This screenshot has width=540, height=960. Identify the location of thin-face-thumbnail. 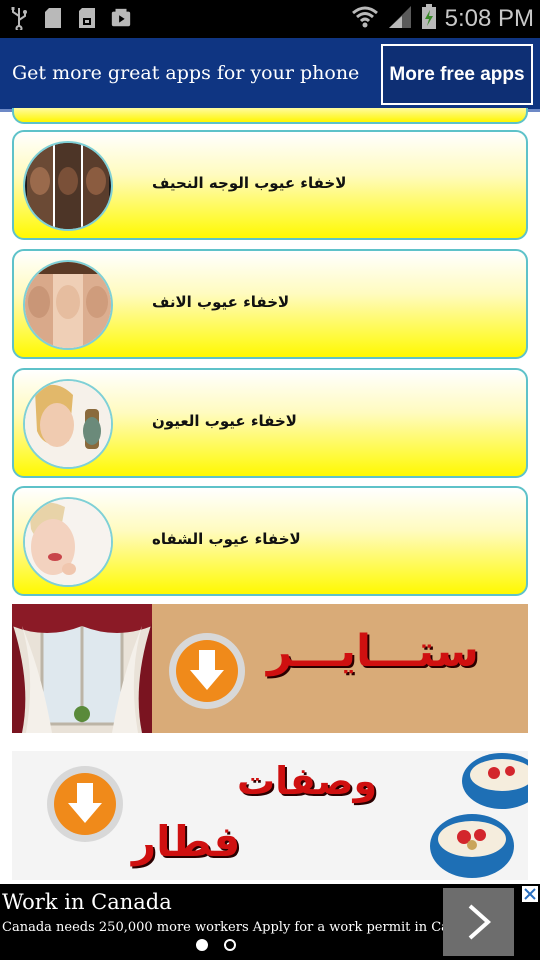
(68, 186).